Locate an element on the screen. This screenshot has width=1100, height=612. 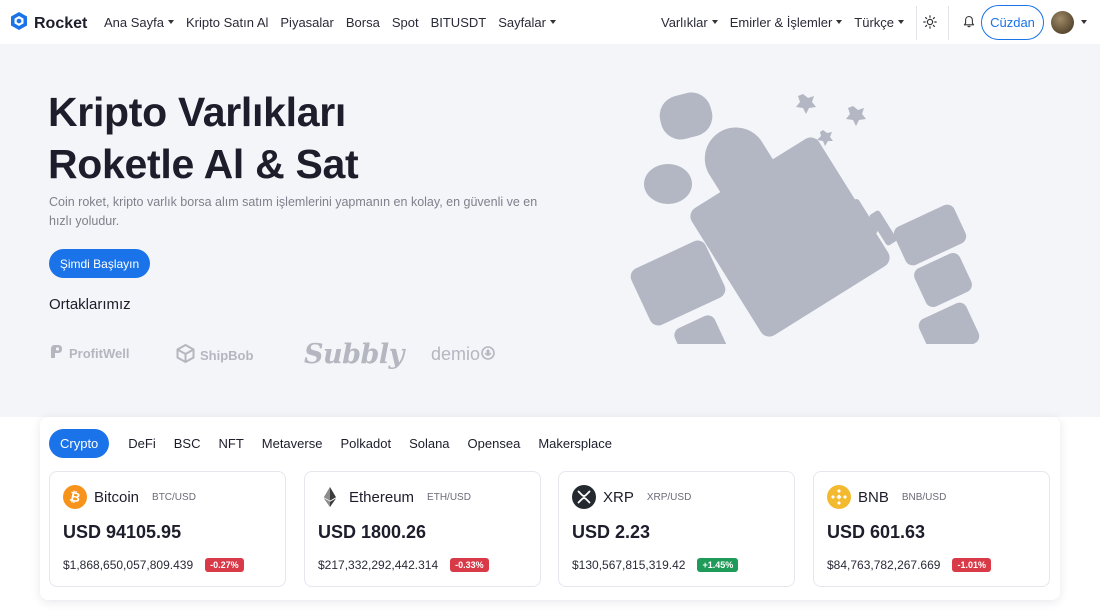
nav-item-piyasalar: Piyasalar is located at coordinates (306, 22).